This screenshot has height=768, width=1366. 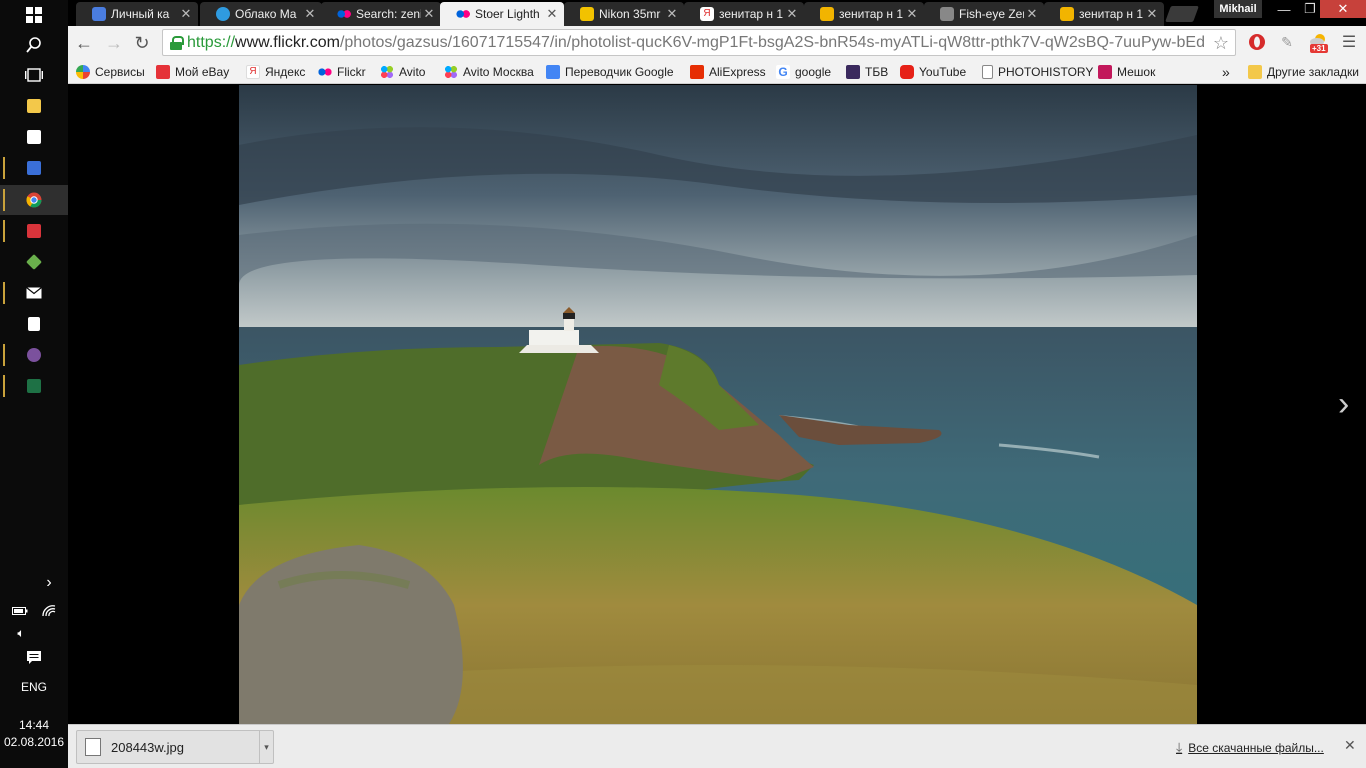 I want to click on bookmark-label: PHOTOHISTORY, so click(x=1046, y=71).